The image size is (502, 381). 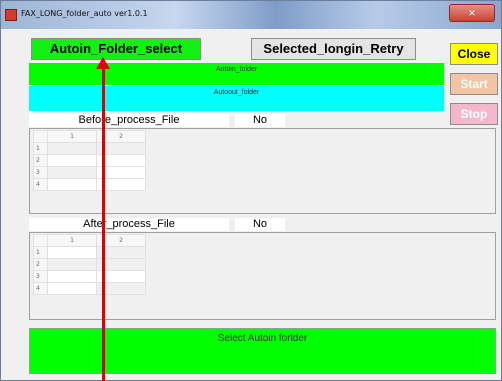 What do you see at coordinates (474, 114) in the screenshot?
I see `stop-button: Stop` at bounding box center [474, 114].